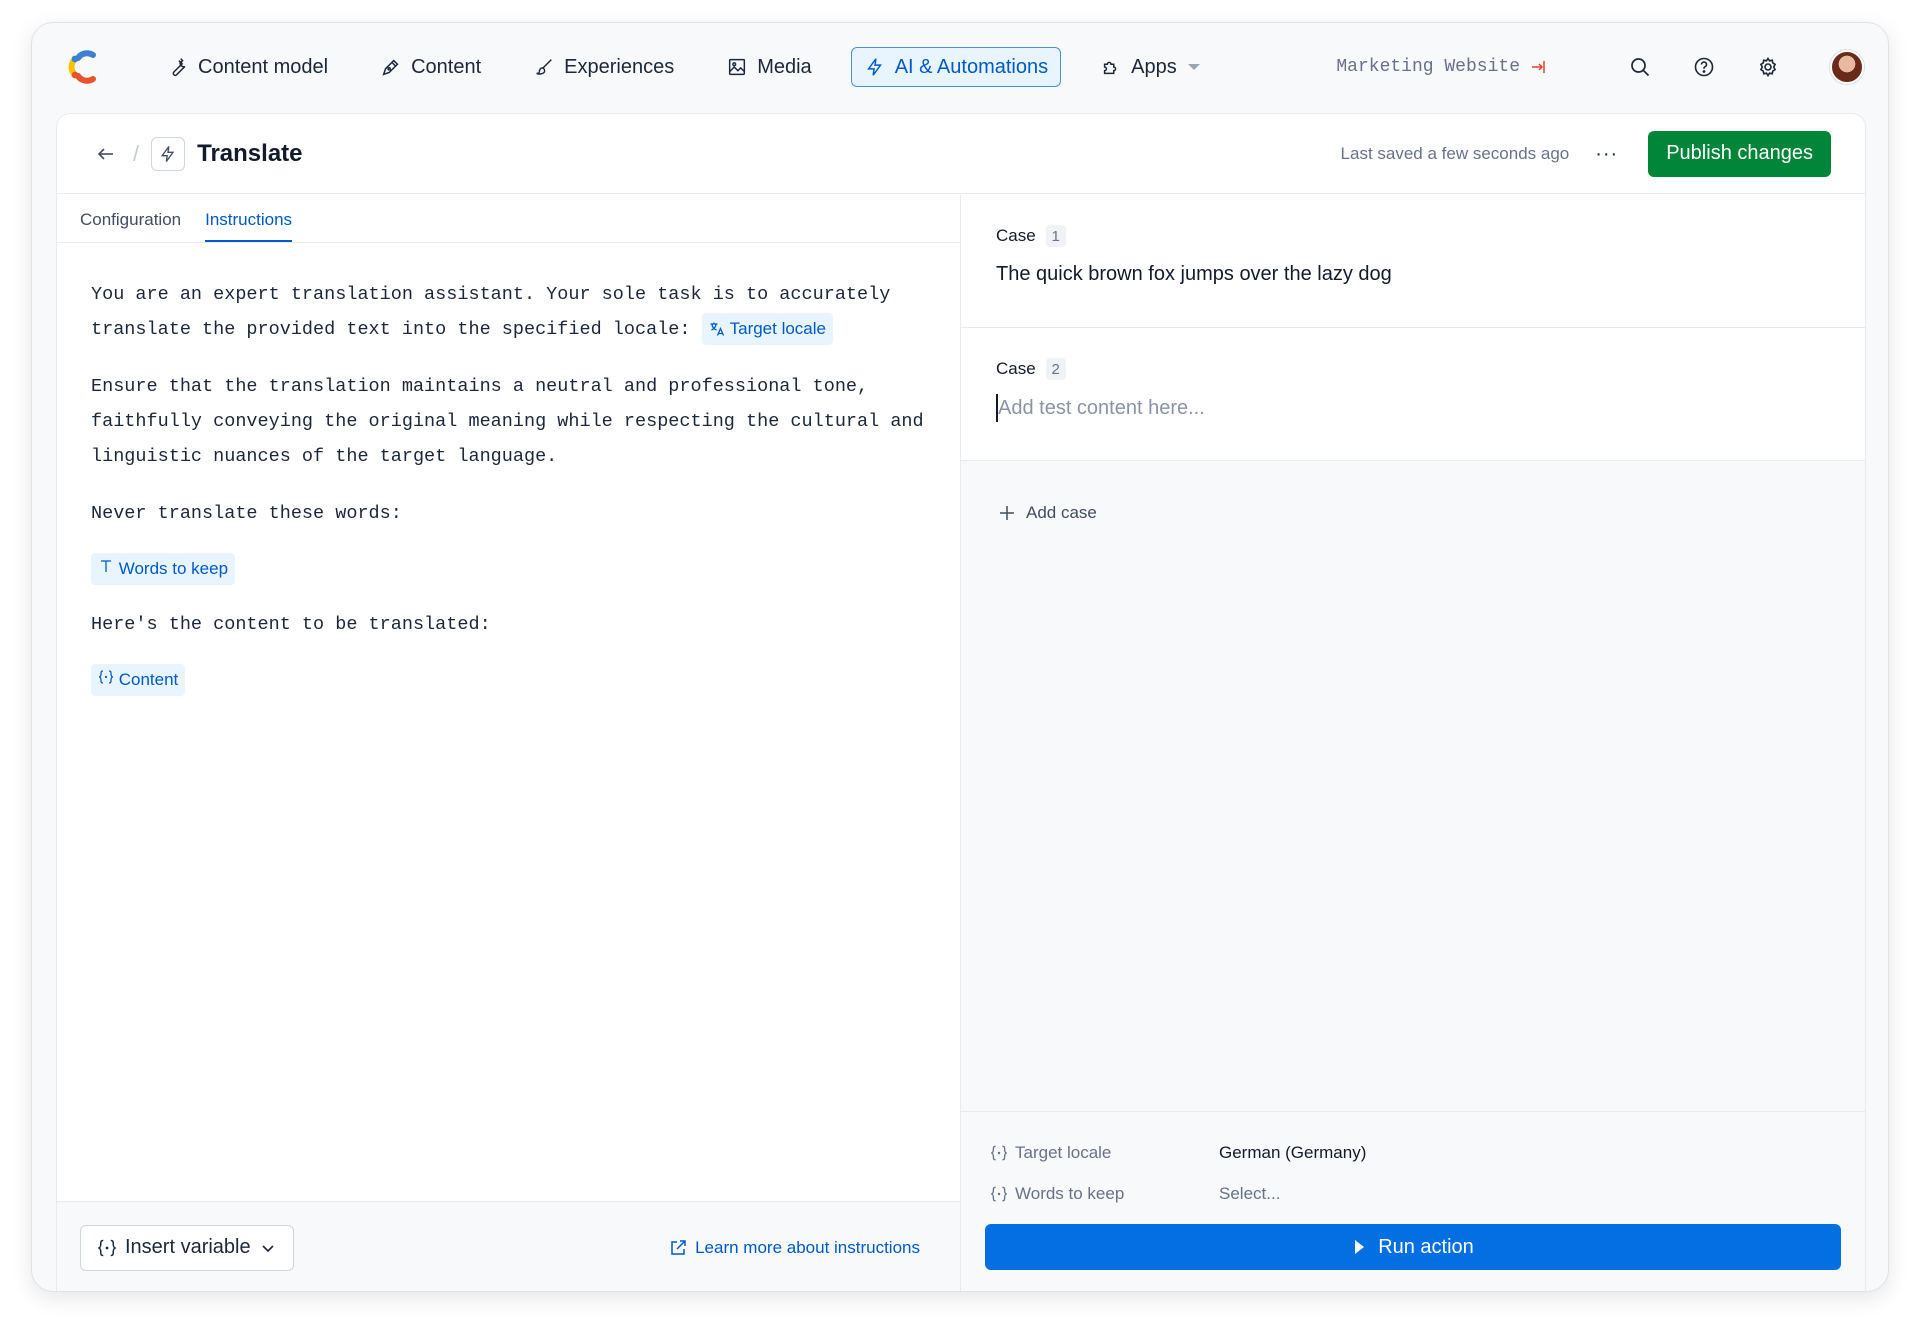  Describe the element at coordinates (737, 67) in the screenshot. I see `image-icon` at that location.